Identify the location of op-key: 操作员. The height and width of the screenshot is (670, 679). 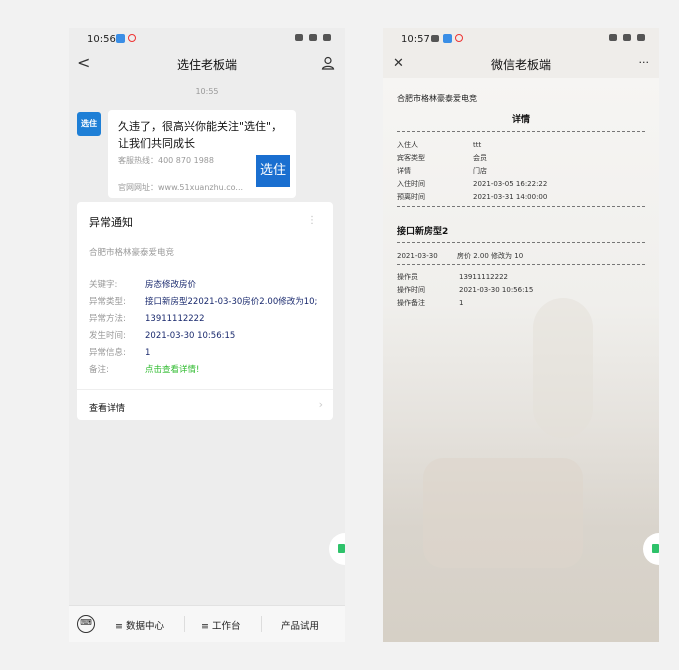
(407, 277).